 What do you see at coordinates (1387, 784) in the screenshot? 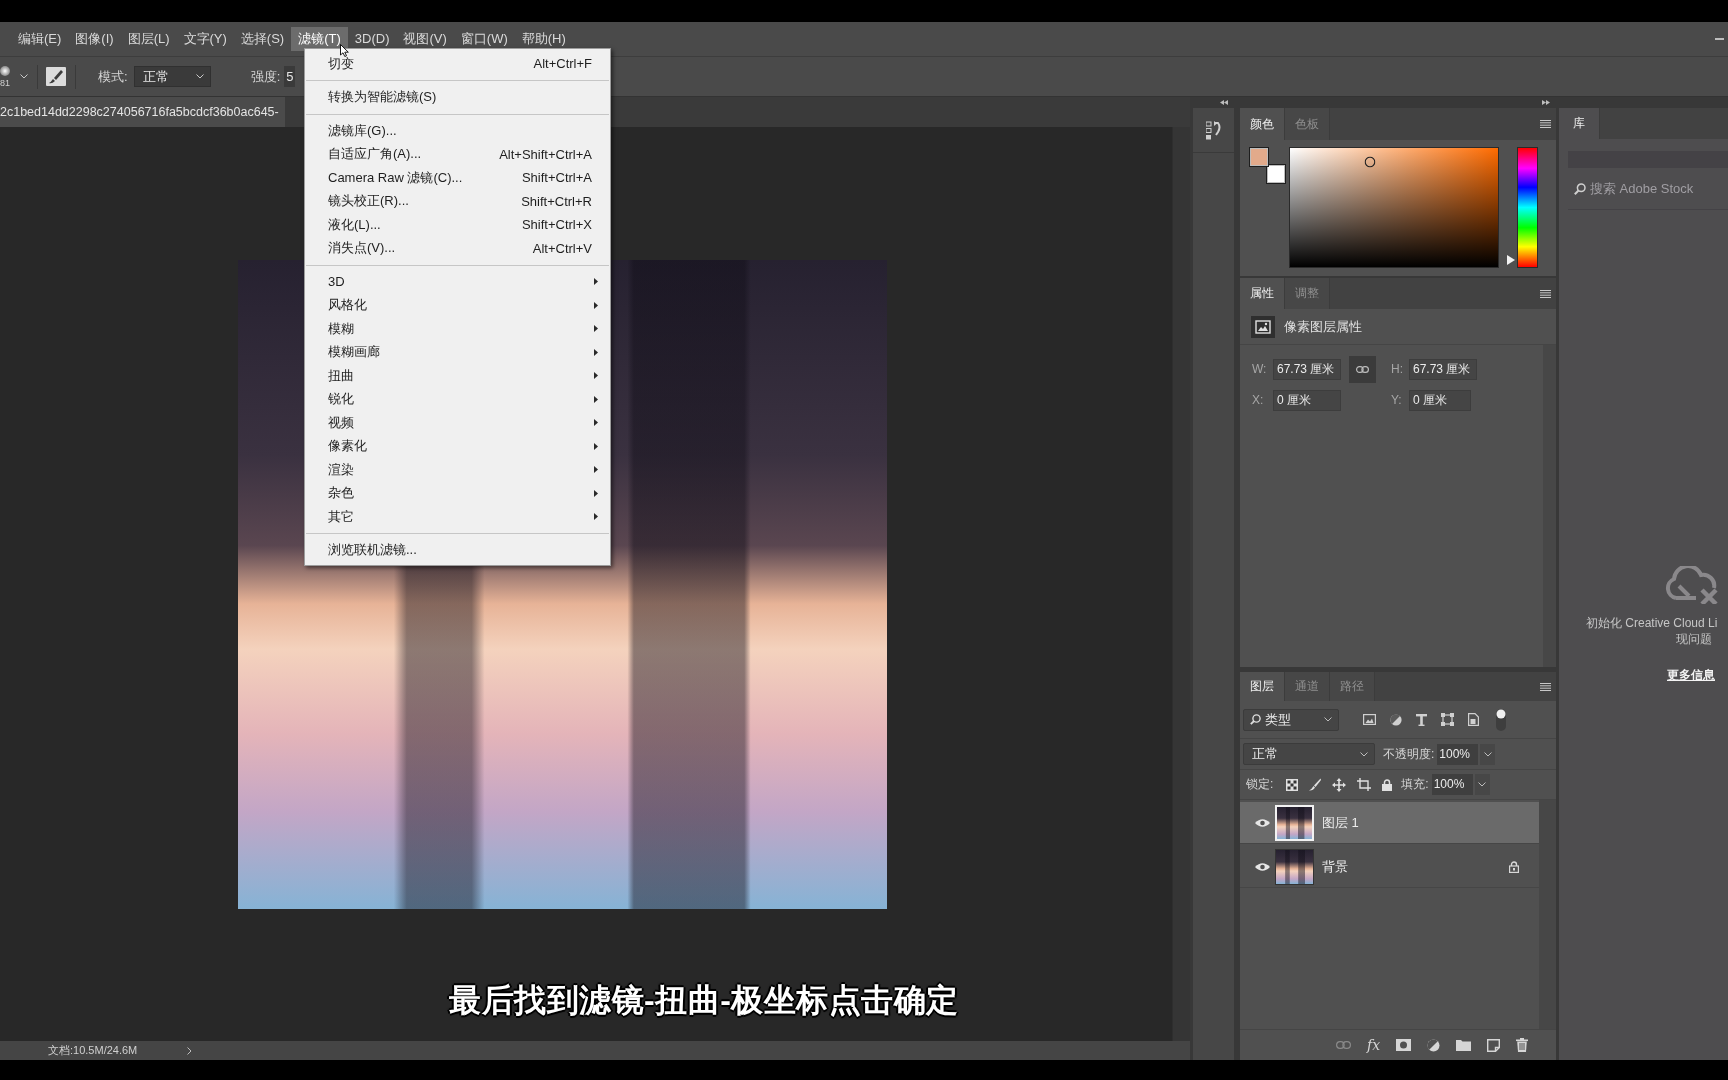
I see `lock-icon` at bounding box center [1387, 784].